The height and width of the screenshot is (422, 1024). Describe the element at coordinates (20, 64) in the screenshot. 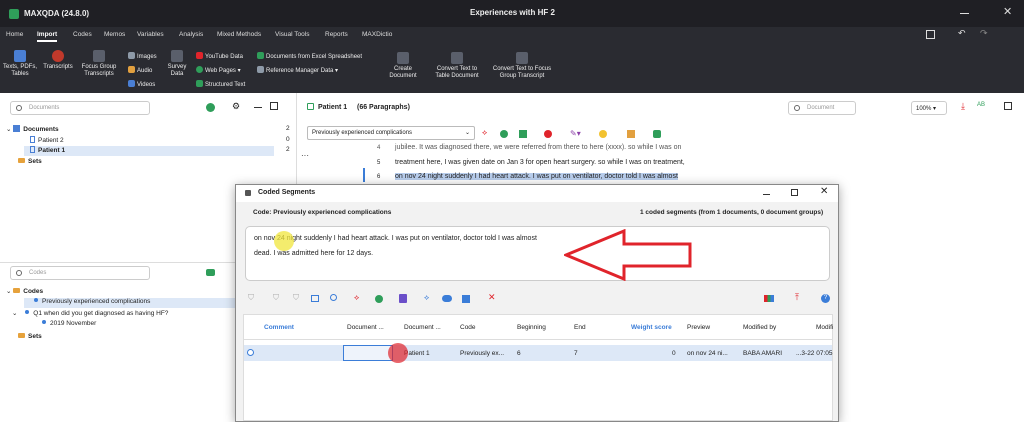

I see `import-texts-button: Texts, PDFs, Tables` at that location.